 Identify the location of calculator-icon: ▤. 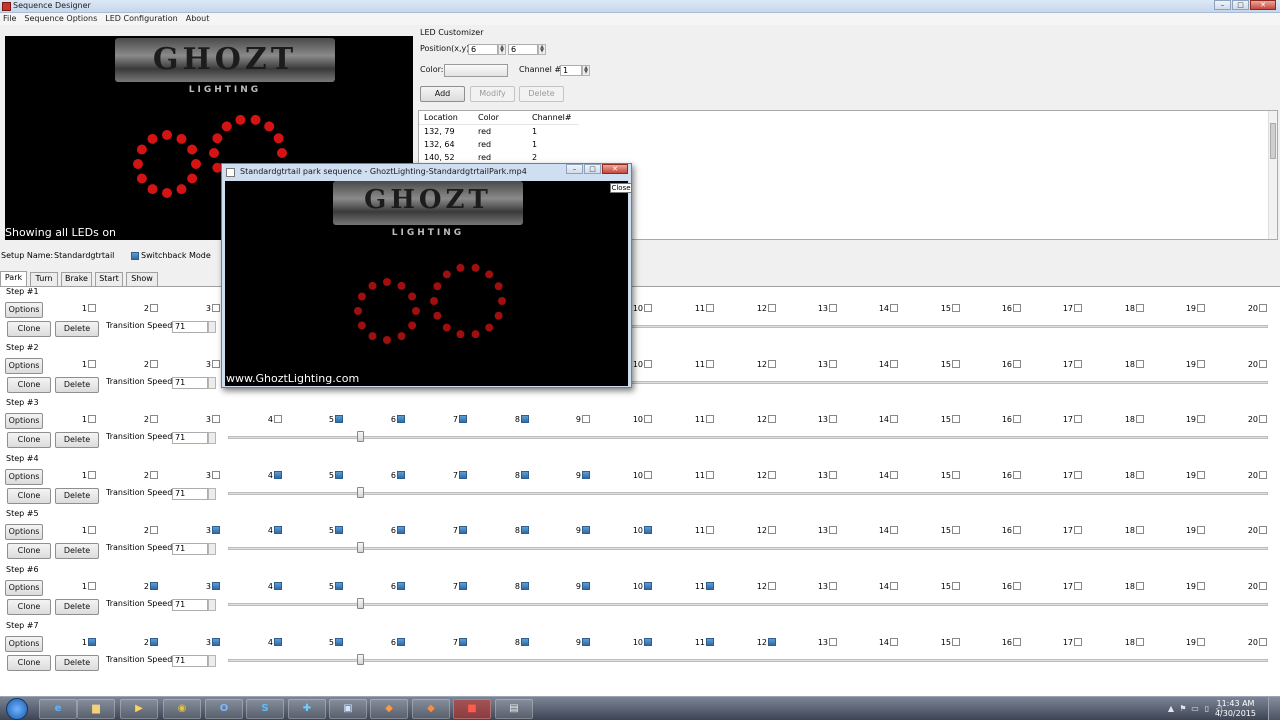
(514, 709).